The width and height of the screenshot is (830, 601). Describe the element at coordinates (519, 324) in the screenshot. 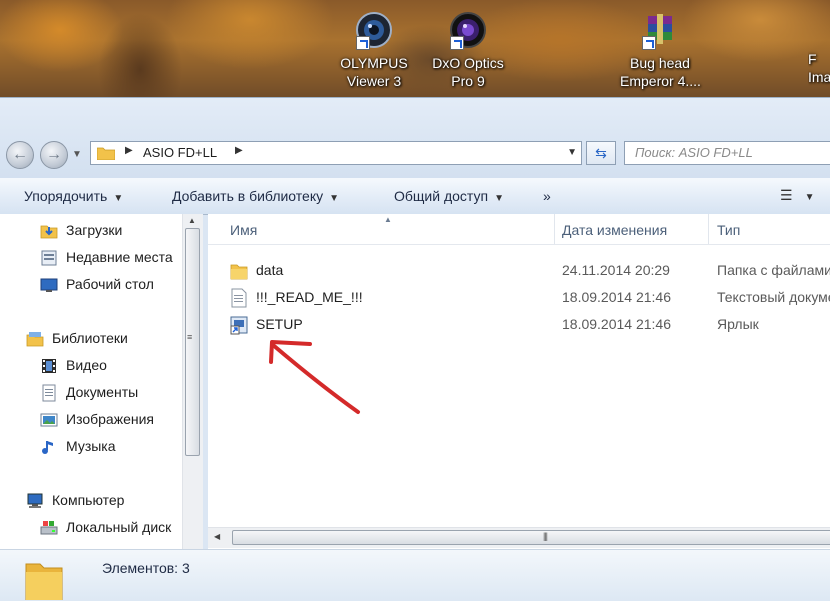

I see `file-row-setup: SETUP 18.09.2014 21:46 Ярлык` at that location.